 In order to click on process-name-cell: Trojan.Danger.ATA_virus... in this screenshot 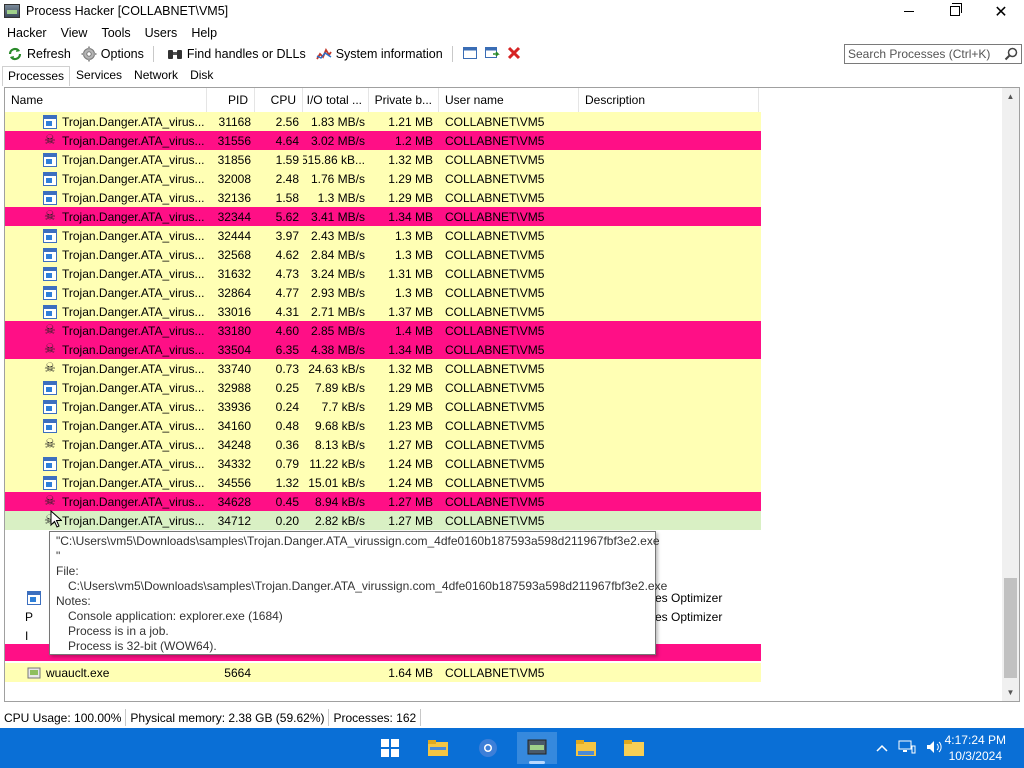, I will do `click(106, 387)`.